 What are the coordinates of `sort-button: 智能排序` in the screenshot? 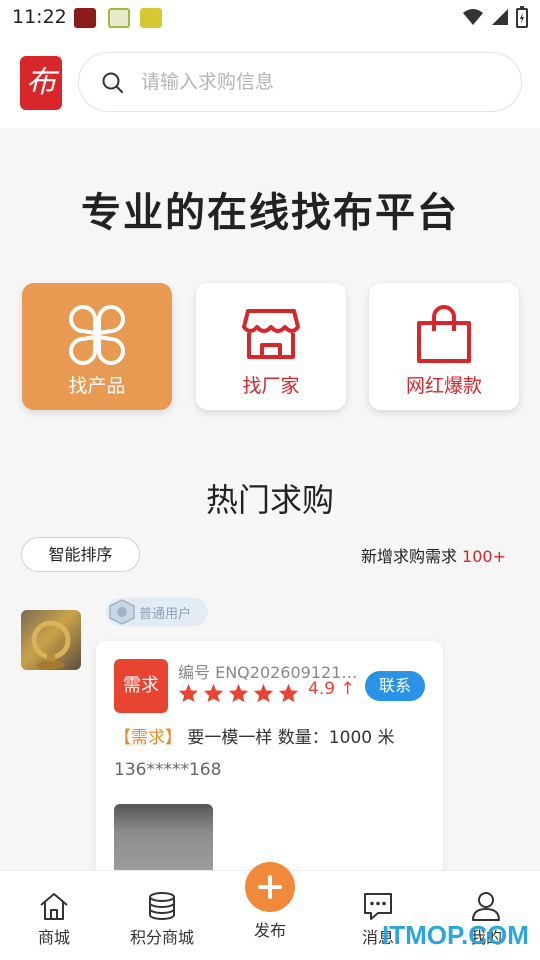 It's located at (80, 554).